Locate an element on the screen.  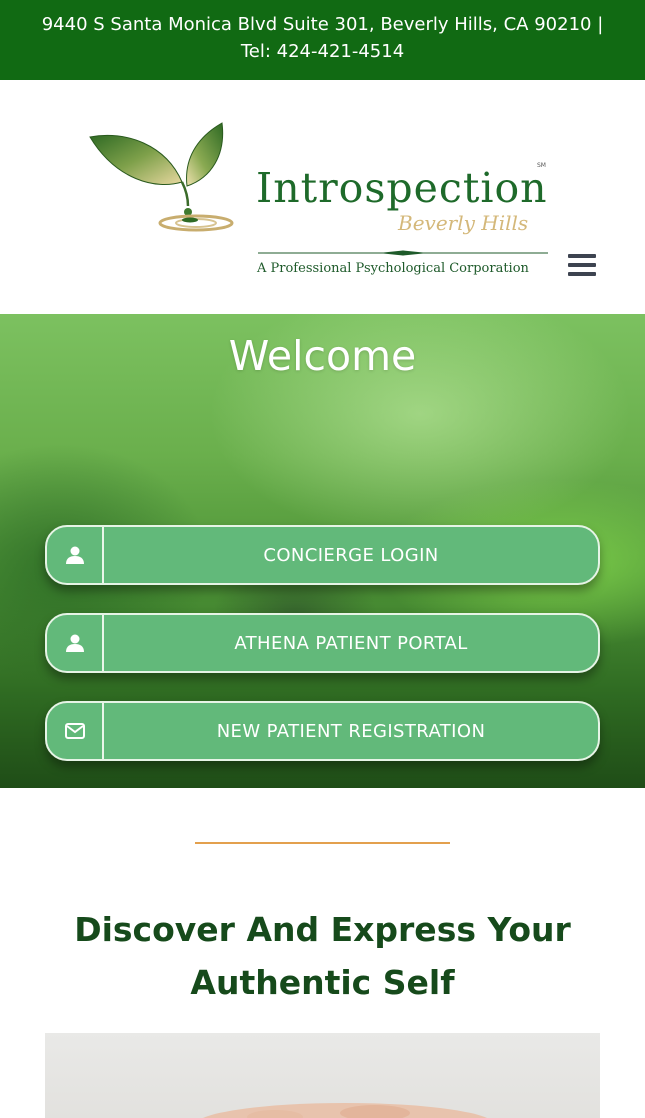
logo-tagline: A Professional Psychological Corporation is located at coordinates (393, 268).